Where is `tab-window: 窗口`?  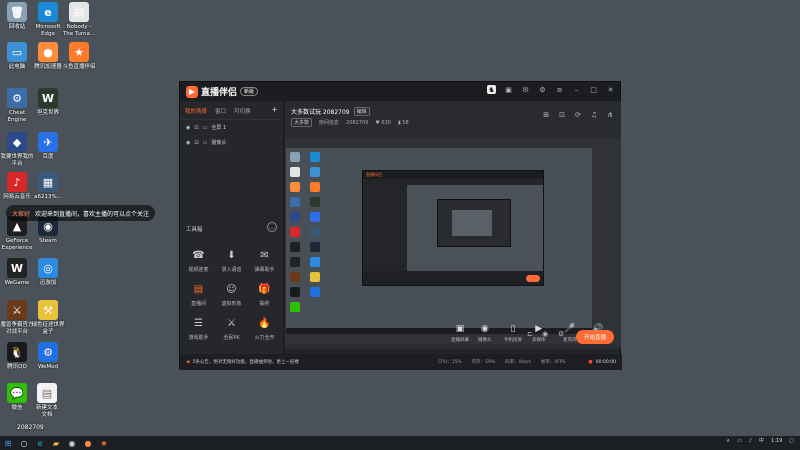
tab-window: 窗口 is located at coordinates (220, 111).